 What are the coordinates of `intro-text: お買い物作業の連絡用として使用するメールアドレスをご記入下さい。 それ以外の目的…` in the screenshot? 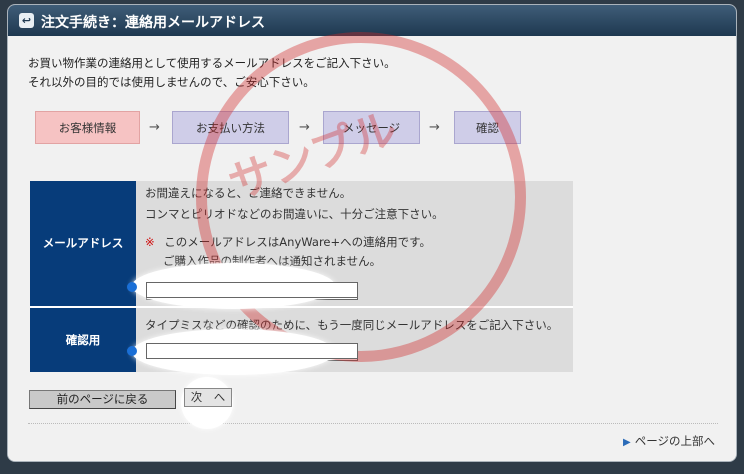 It's located at (212, 73).